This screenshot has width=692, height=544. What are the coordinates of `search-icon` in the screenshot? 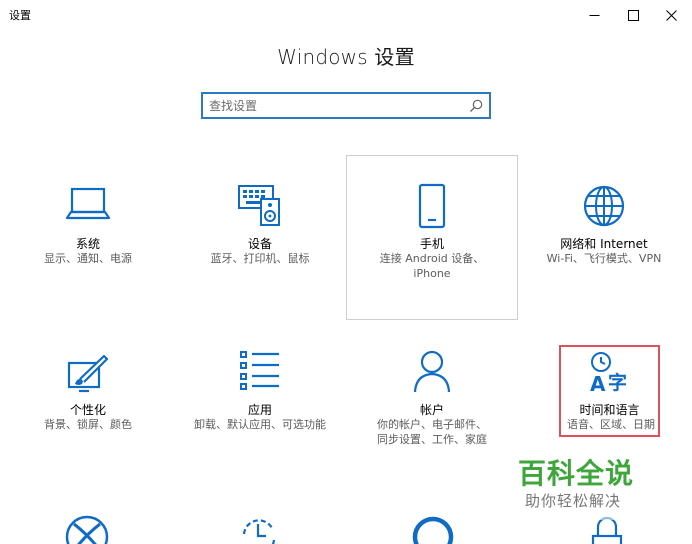 It's located at (476, 106).